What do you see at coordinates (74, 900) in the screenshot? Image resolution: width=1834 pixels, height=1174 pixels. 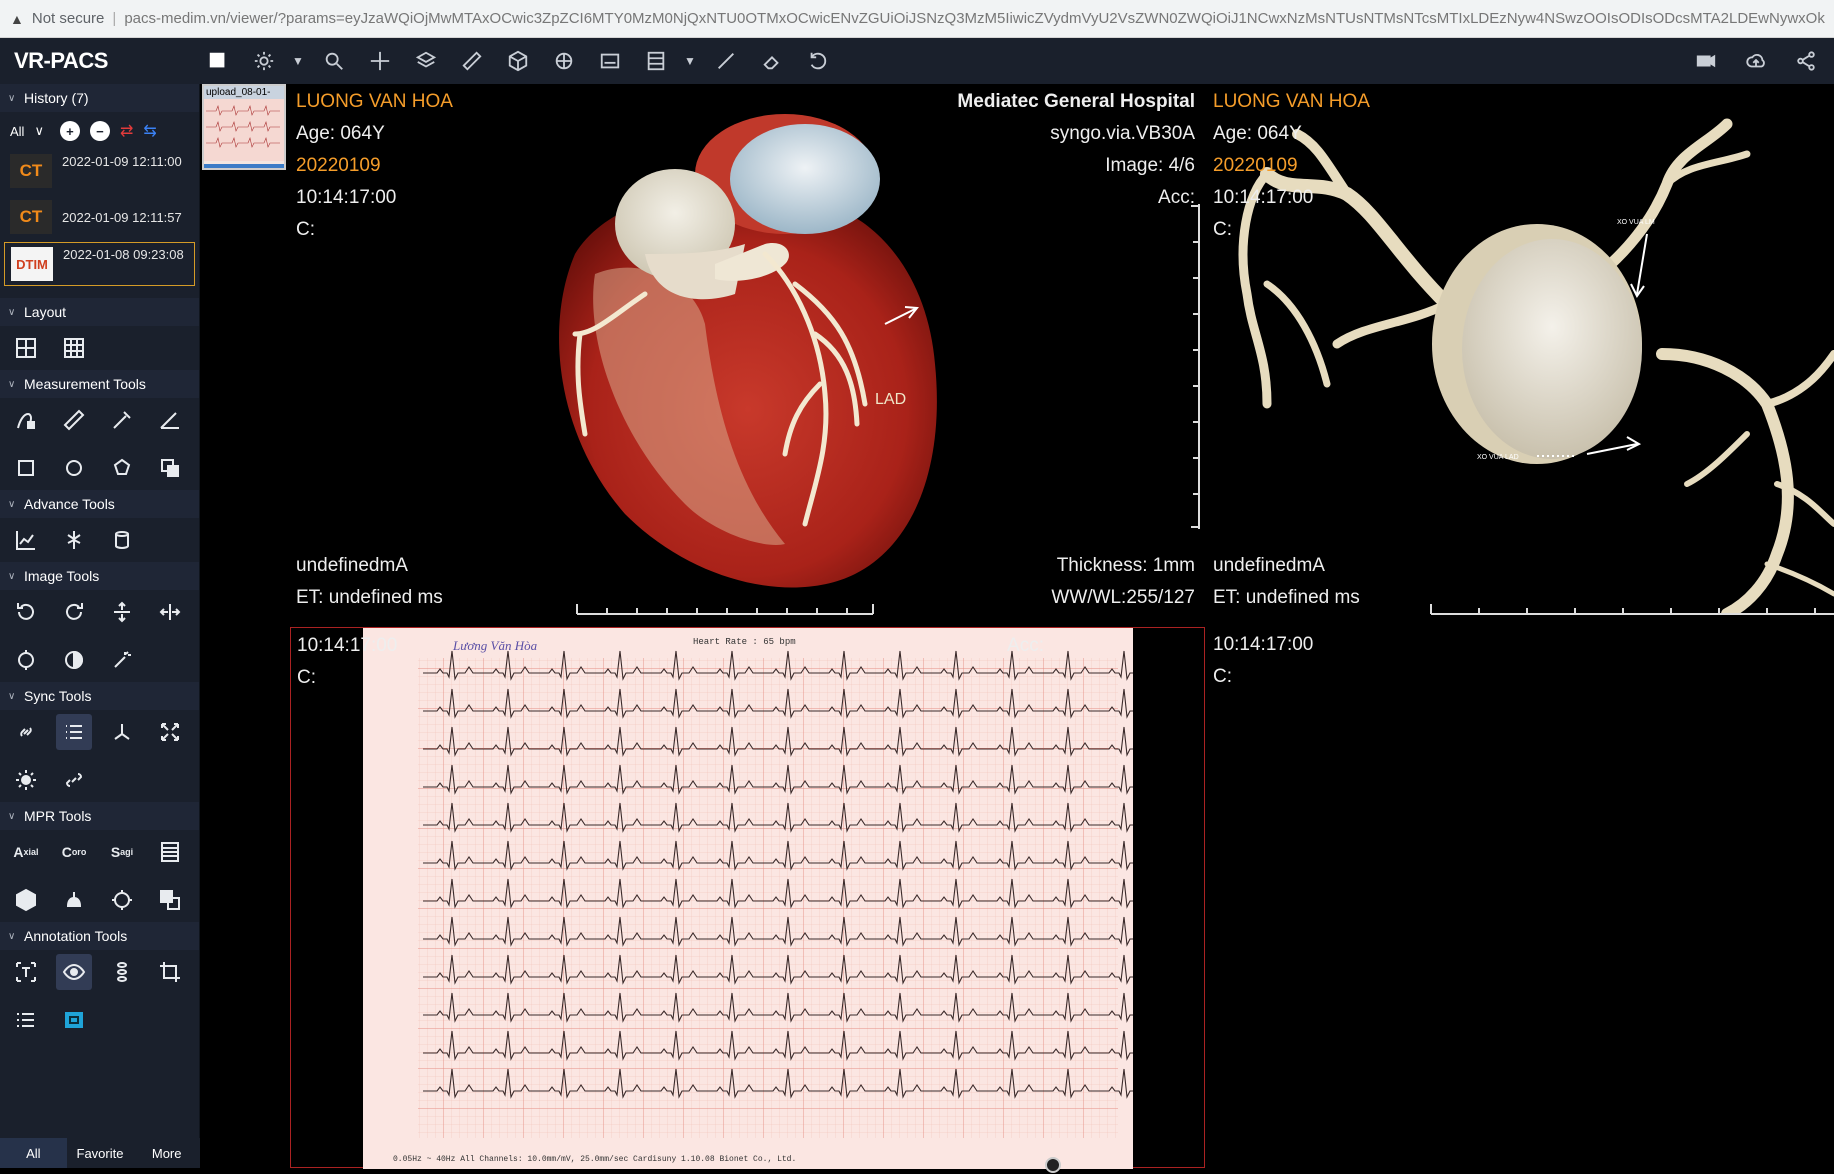 I see `lungs-icon` at bounding box center [74, 900].